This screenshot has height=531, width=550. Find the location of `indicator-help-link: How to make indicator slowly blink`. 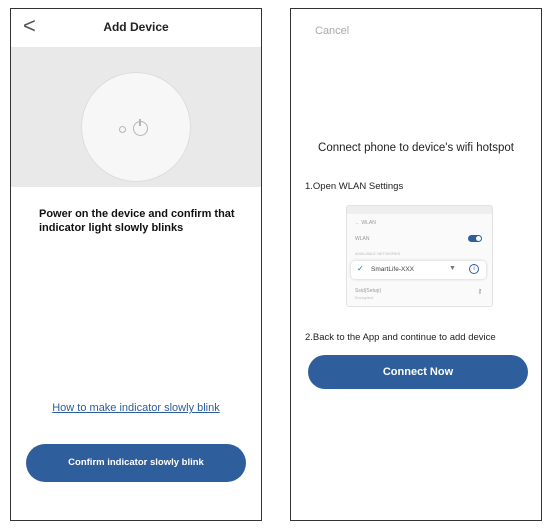

indicator-help-link: How to make indicator slowly blink is located at coordinates (136, 408).